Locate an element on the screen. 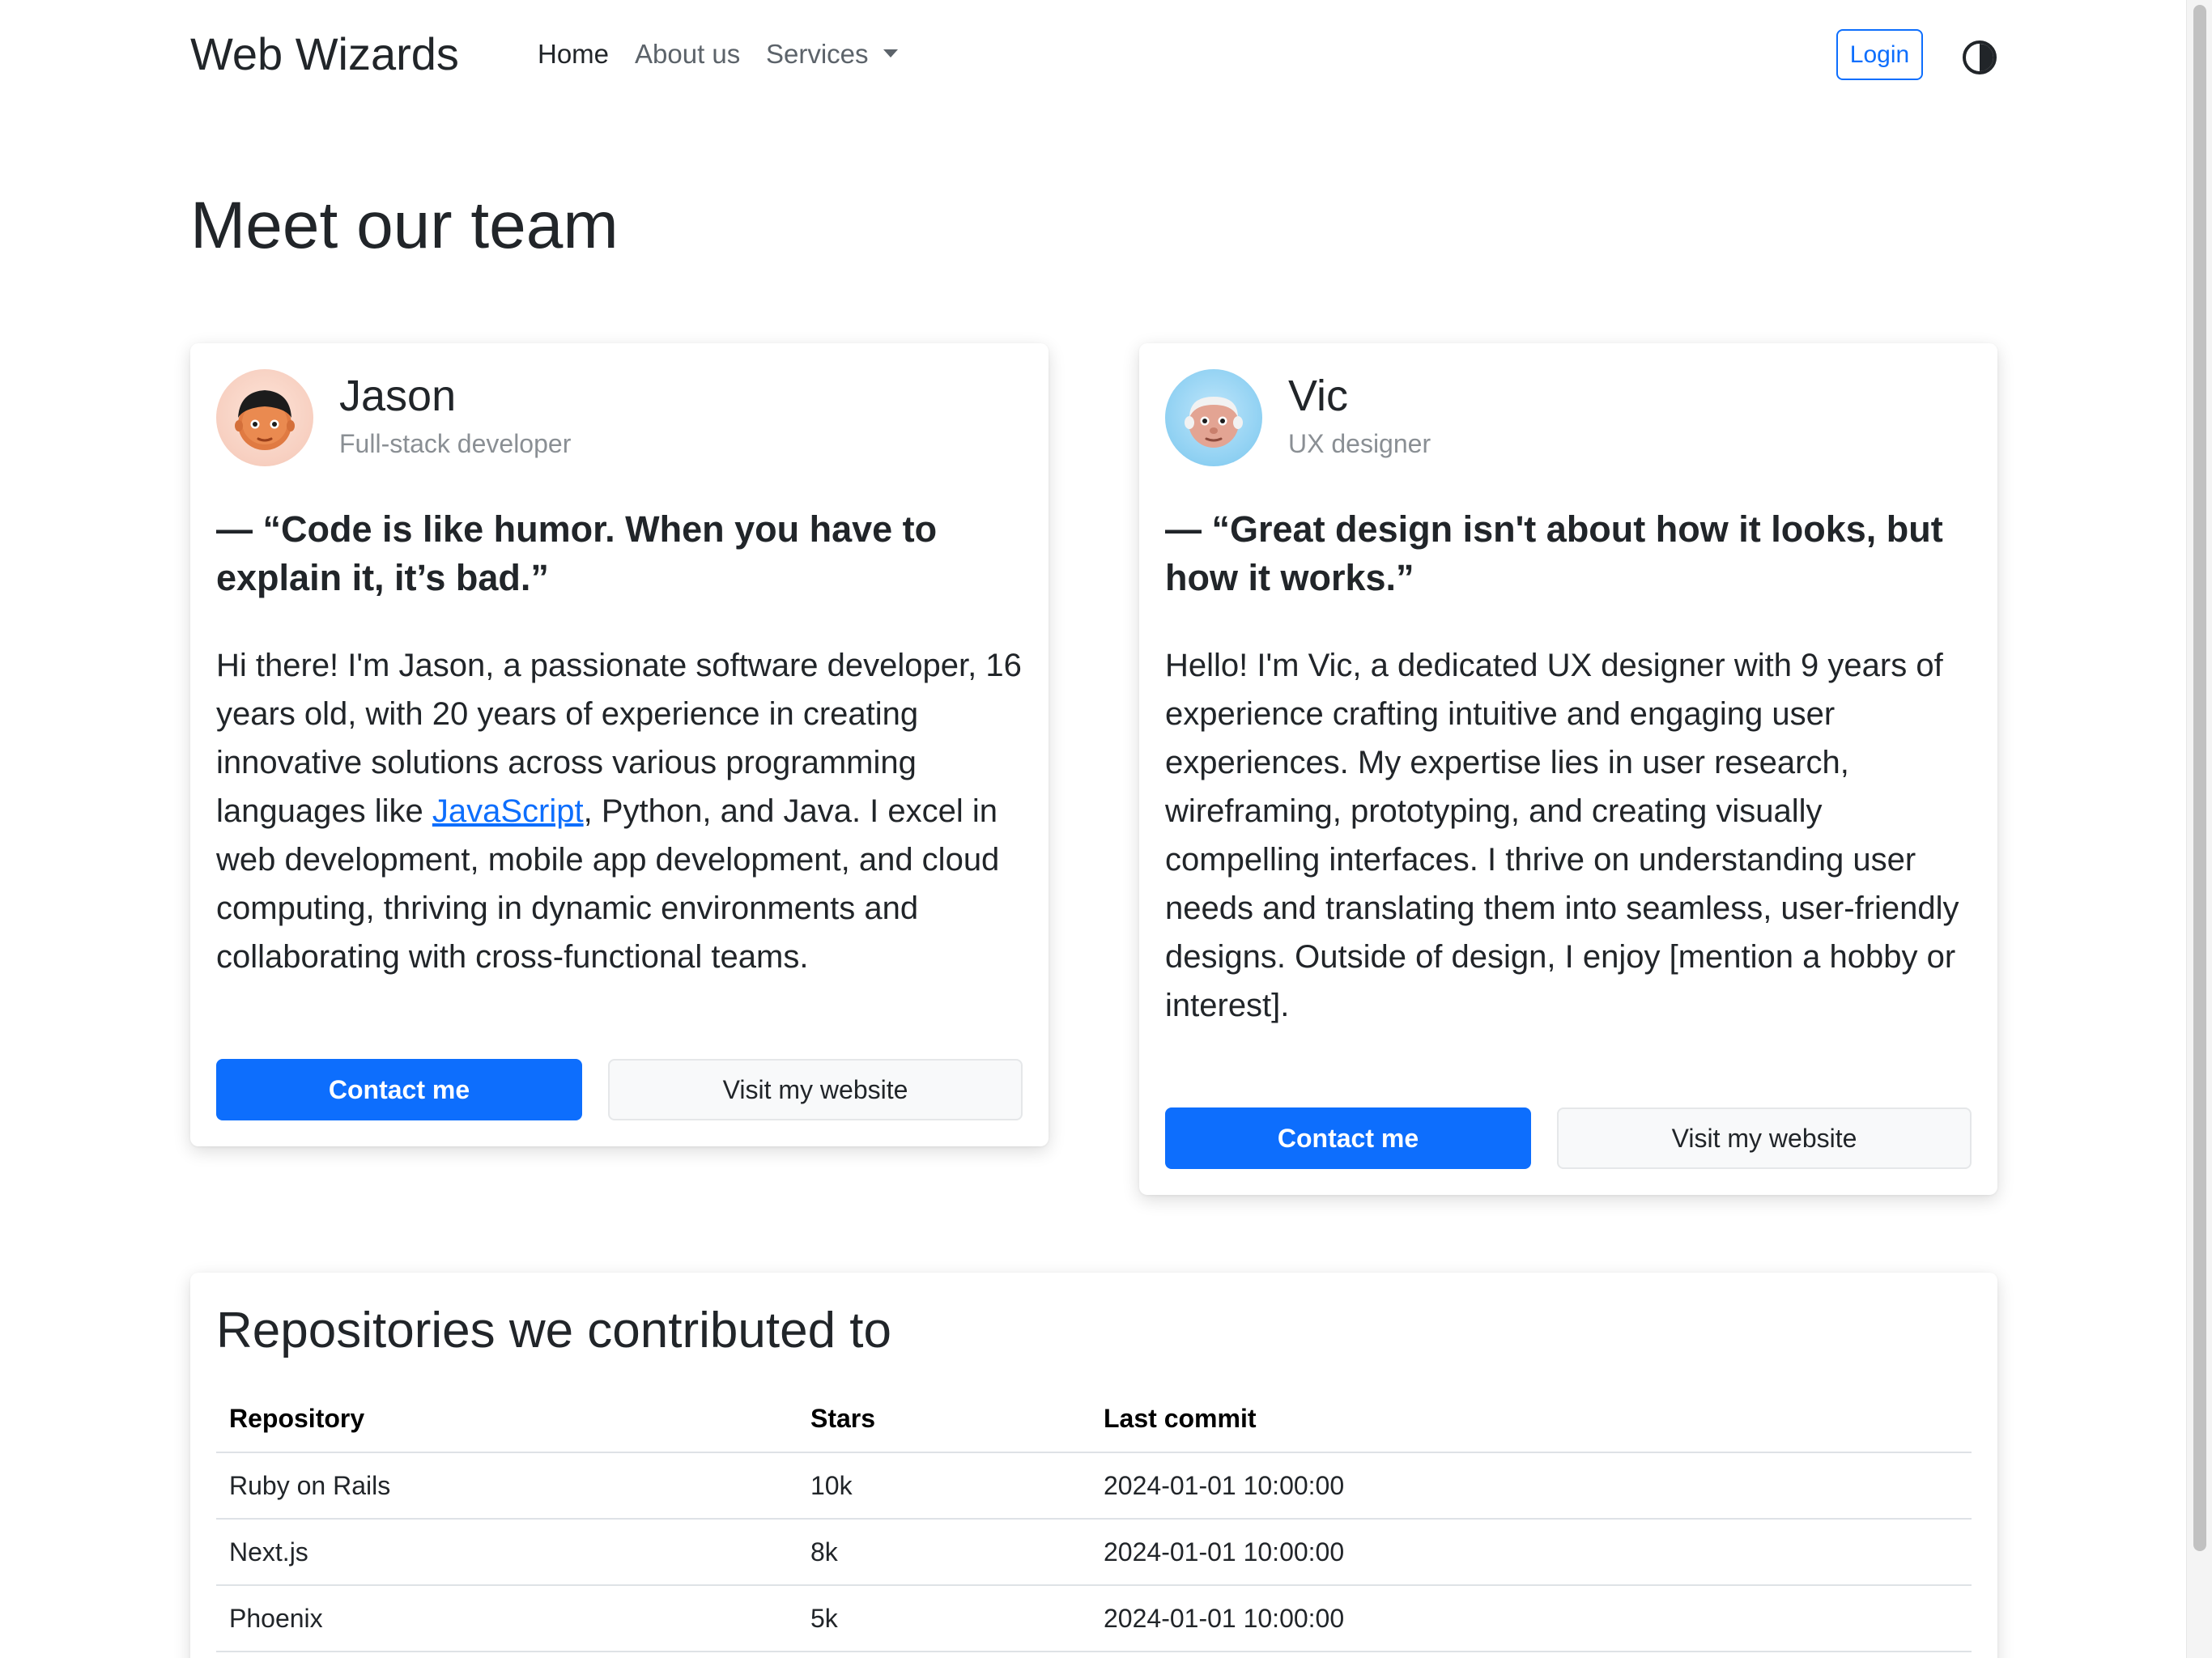  page-title: Meet our team is located at coordinates (405, 225).